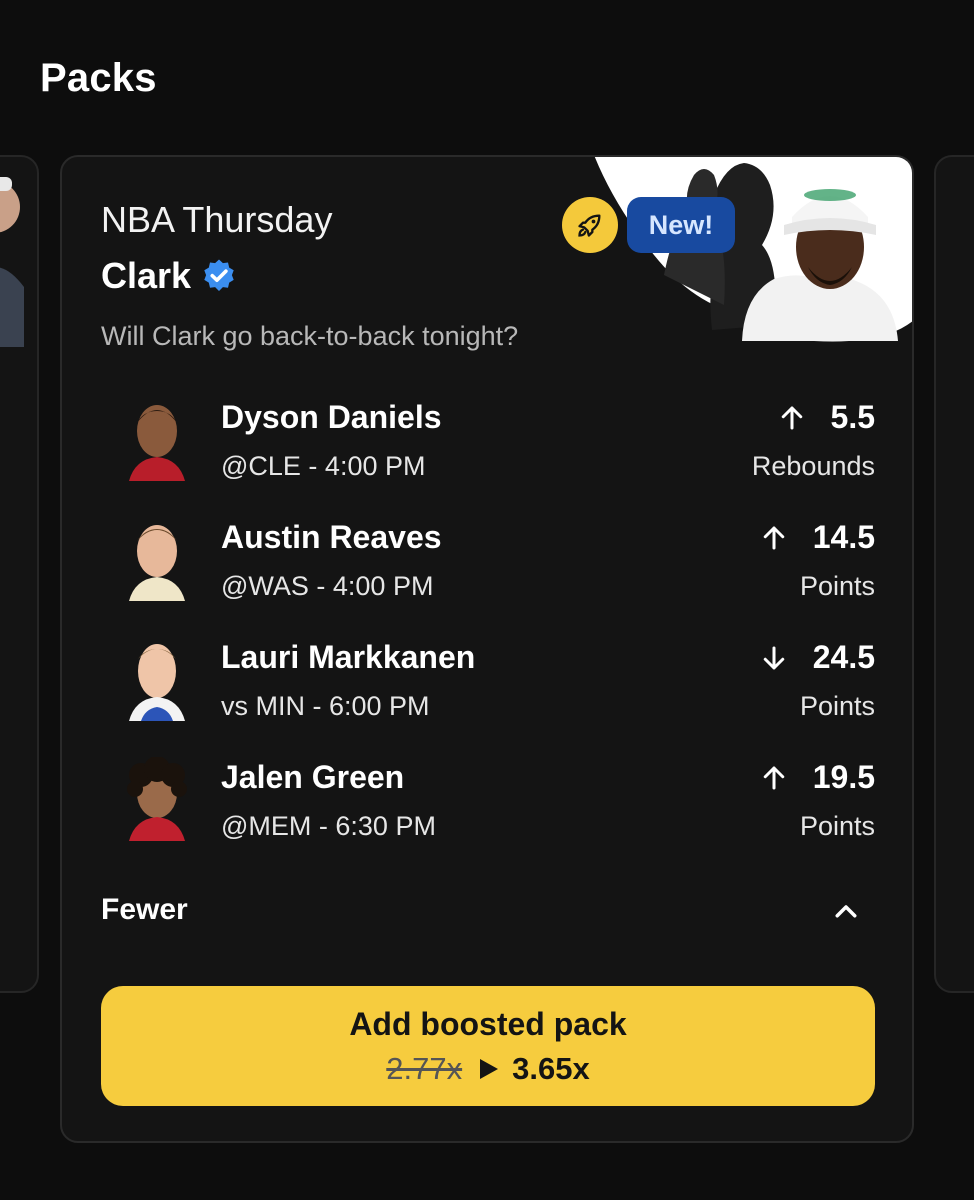  I want to click on page-title: Packs, so click(98, 78).